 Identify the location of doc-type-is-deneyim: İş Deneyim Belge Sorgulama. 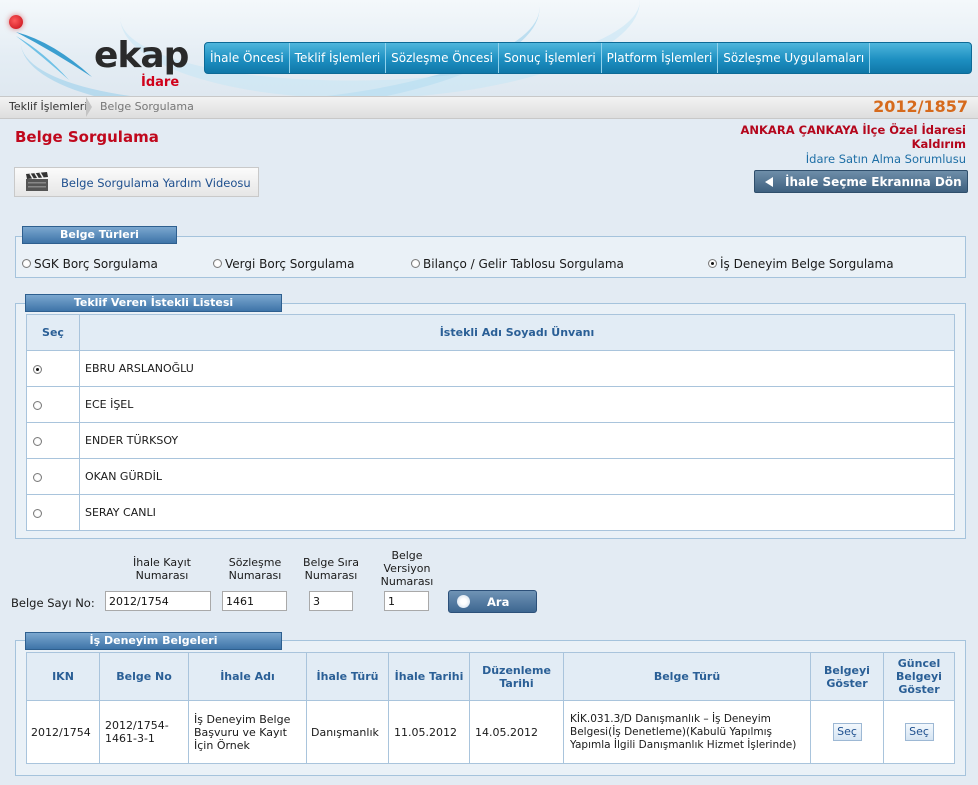
(801, 264).